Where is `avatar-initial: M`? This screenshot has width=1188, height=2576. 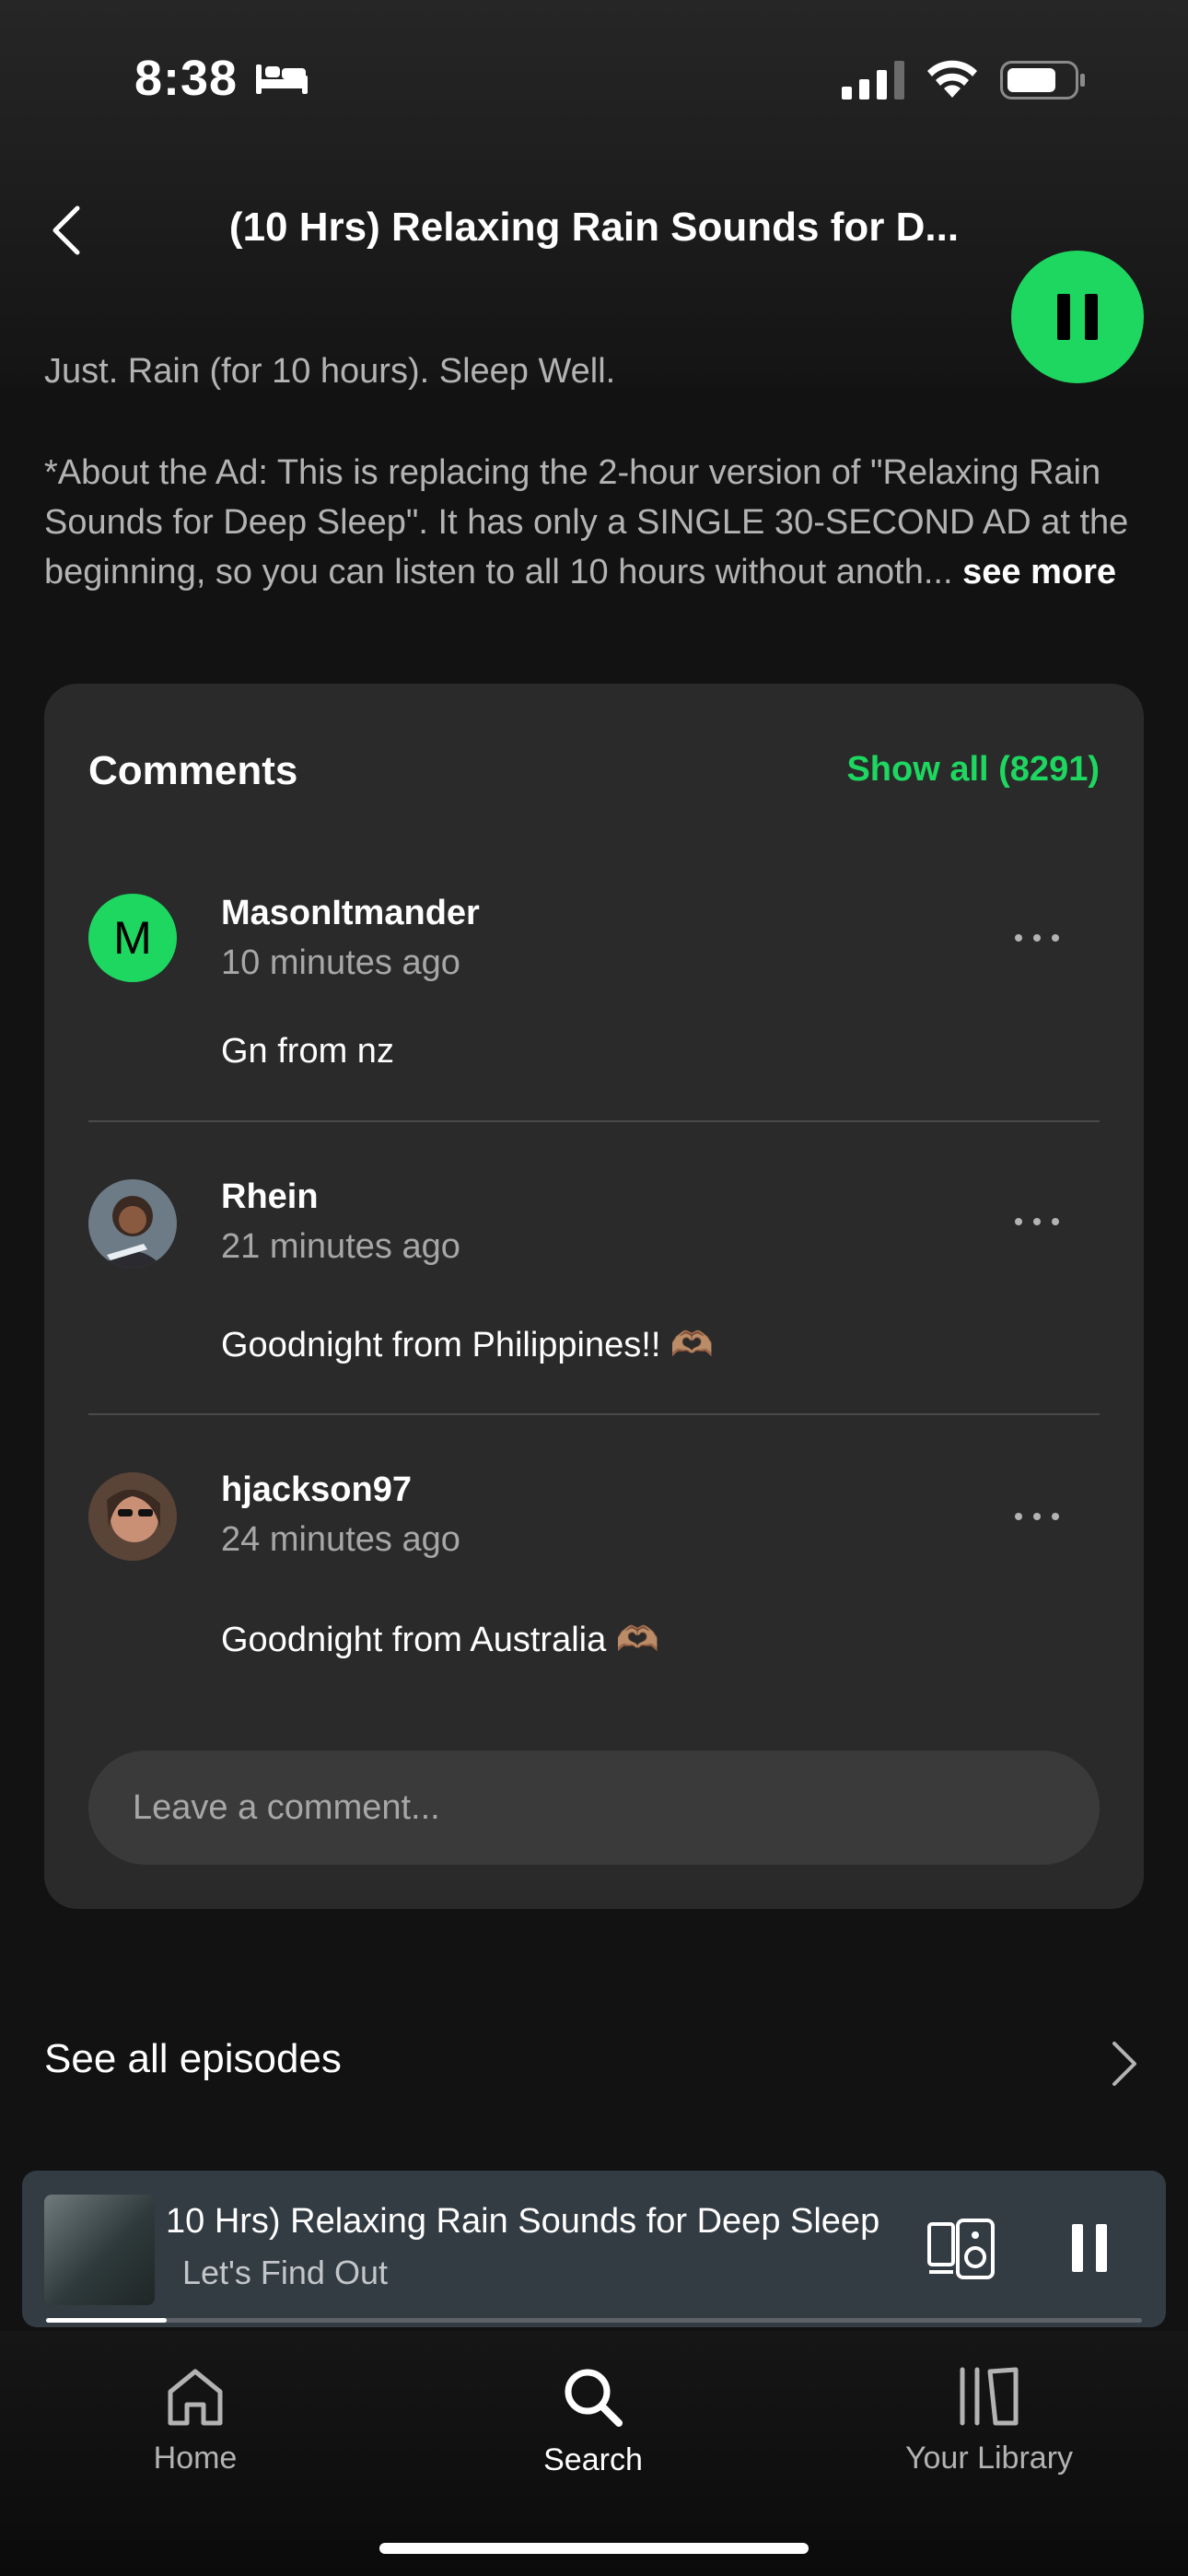
avatar-initial: M is located at coordinates (132, 938).